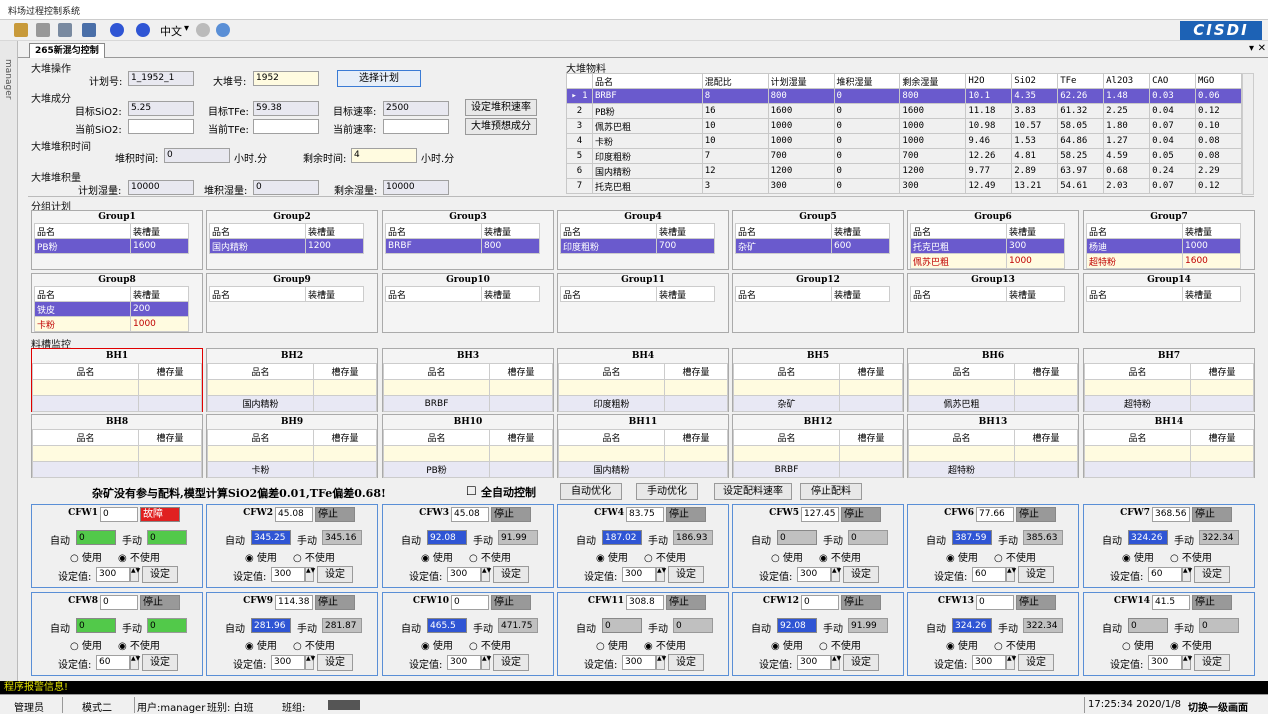  Describe the element at coordinates (379, 78) in the screenshot. I see `select-plan-button: 选择计划` at that location.